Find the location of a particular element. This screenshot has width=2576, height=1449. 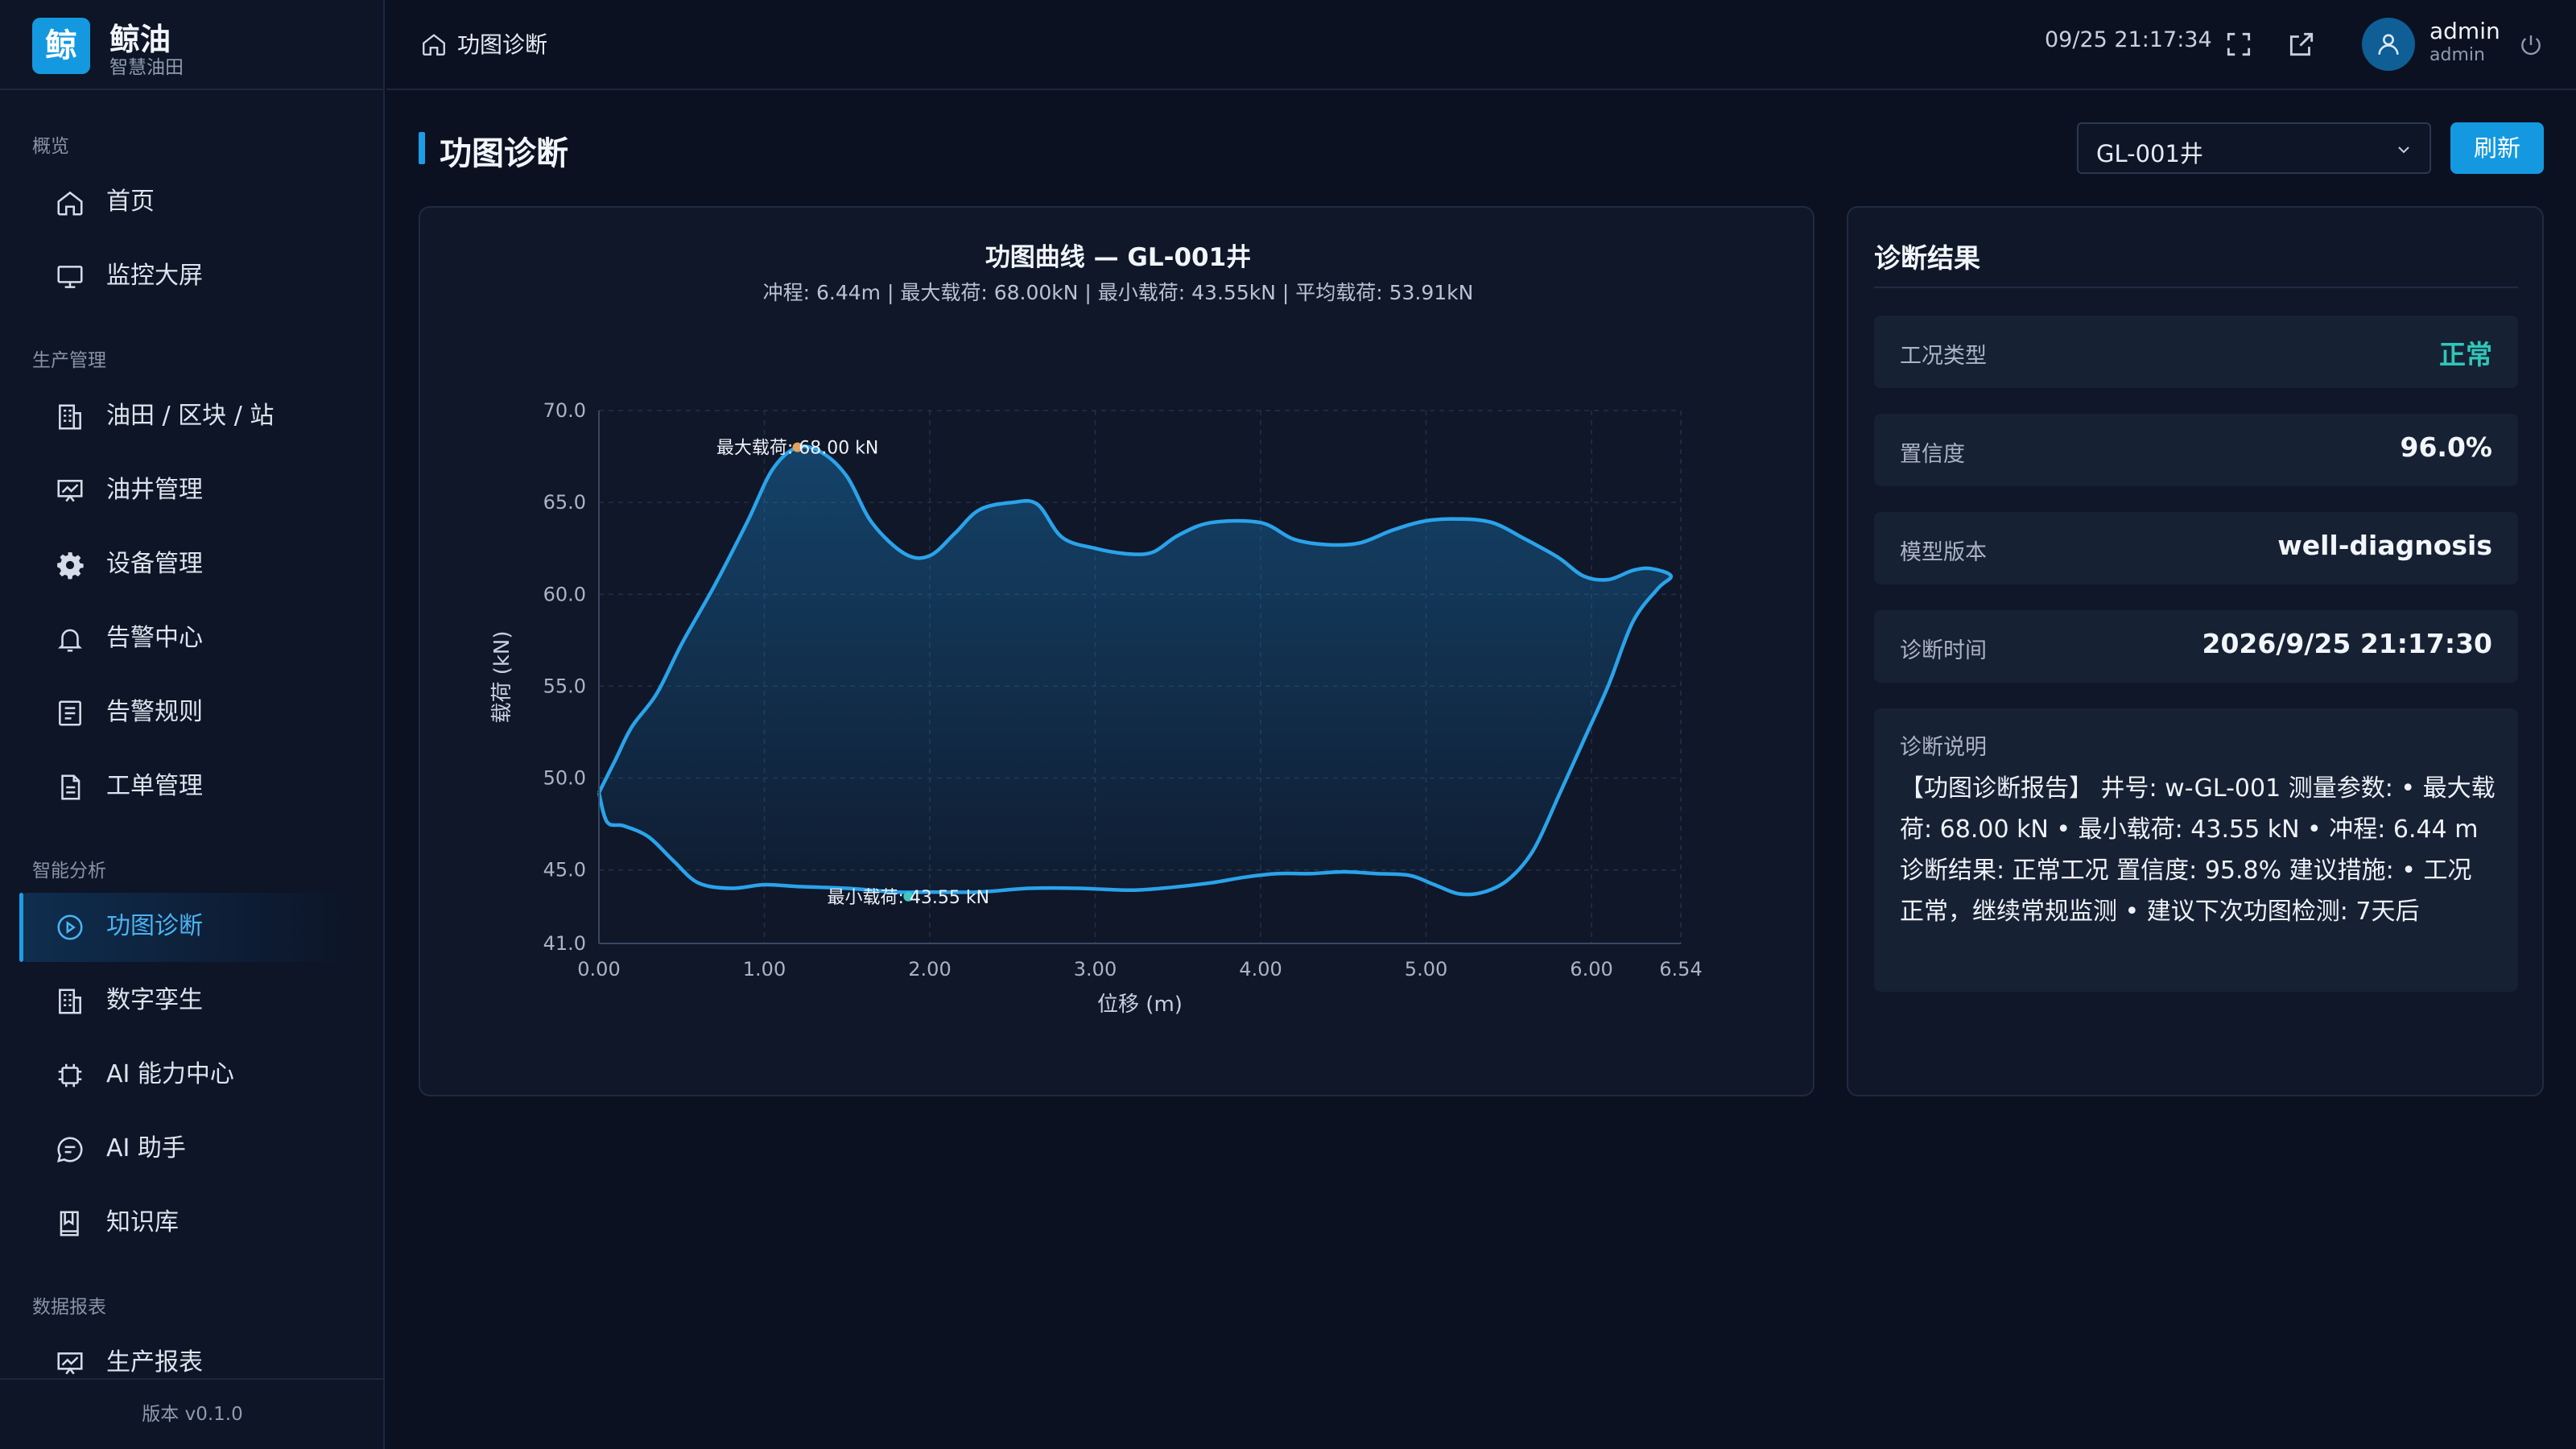

app-logo: 鲸 is located at coordinates (61, 46).